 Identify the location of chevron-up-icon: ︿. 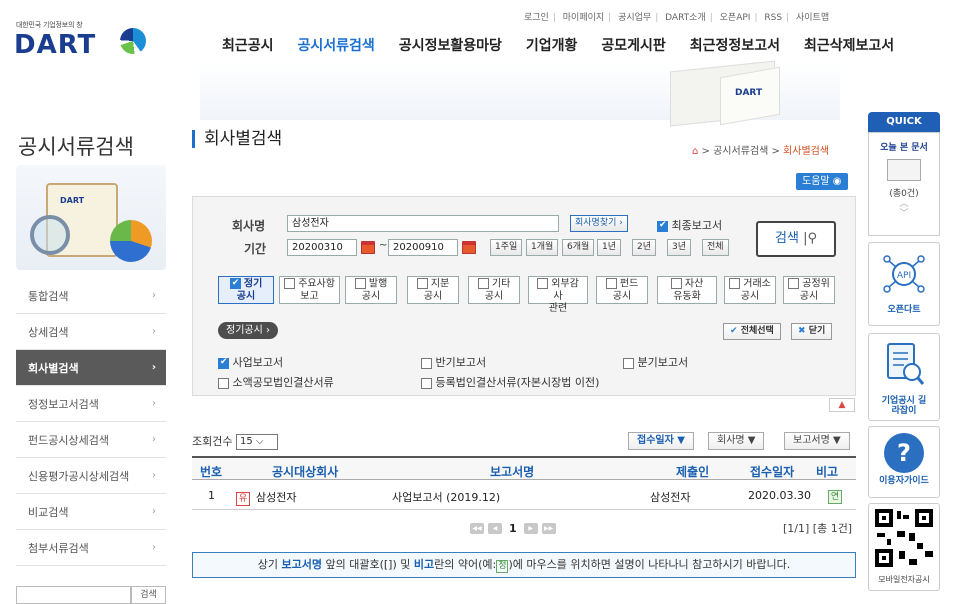
(904, 204).